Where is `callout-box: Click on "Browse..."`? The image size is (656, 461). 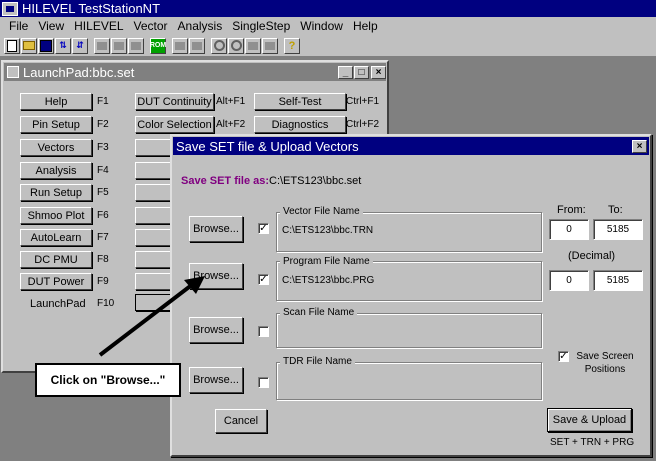
callout-box: Click on "Browse..." is located at coordinates (108, 380).